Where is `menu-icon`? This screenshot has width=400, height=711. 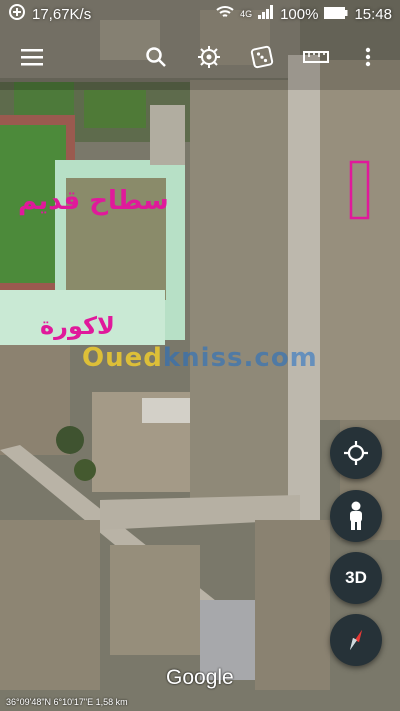 menu-icon is located at coordinates (32, 57).